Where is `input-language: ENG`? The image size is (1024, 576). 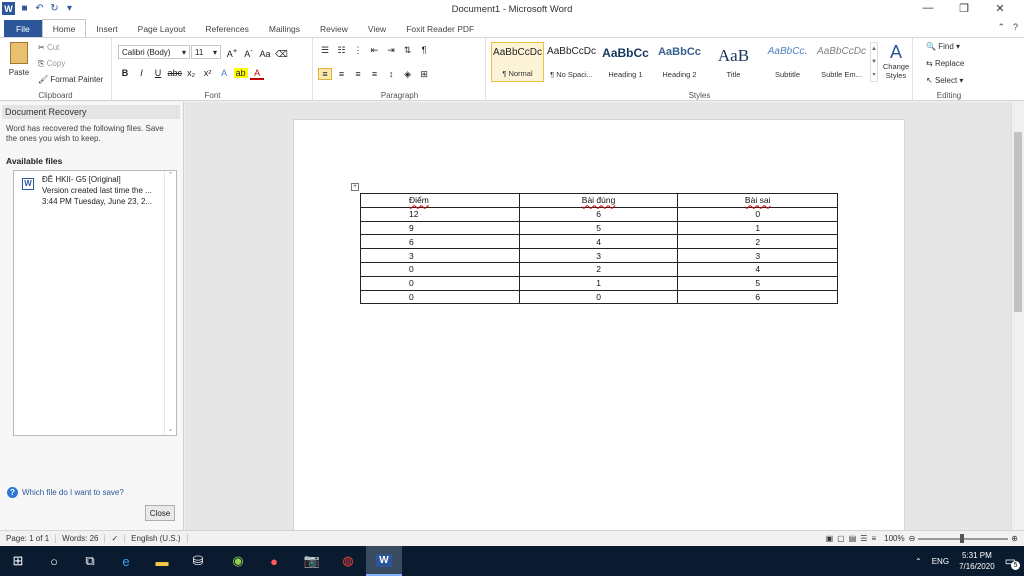
input-language: ENG is located at coordinates (940, 561).